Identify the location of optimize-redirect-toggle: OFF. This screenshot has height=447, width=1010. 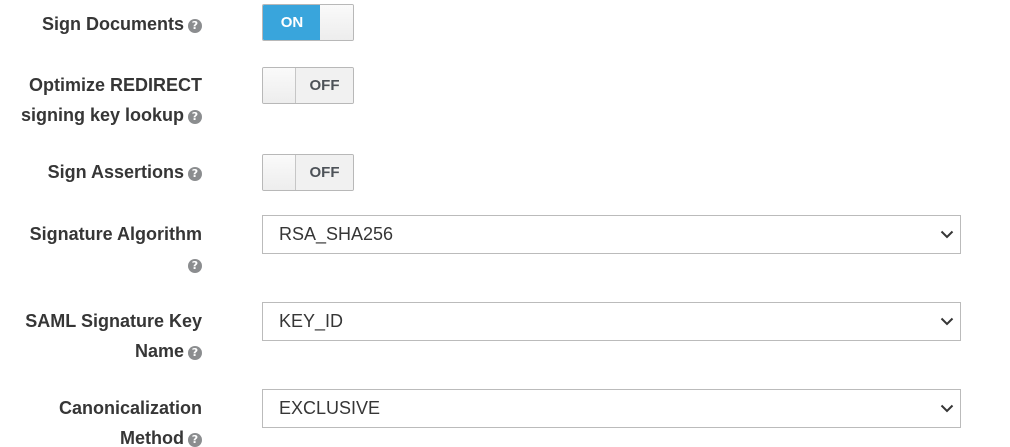
(308, 85).